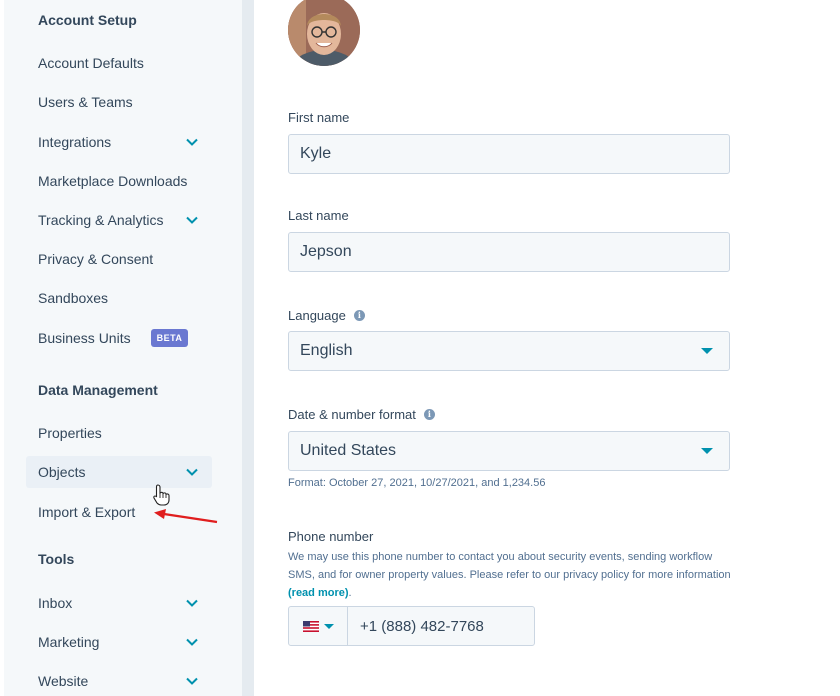 The width and height of the screenshot is (840, 696). What do you see at coordinates (119, 298) in the screenshot?
I see `sidebar-item-sandboxes: Sandboxes` at bounding box center [119, 298].